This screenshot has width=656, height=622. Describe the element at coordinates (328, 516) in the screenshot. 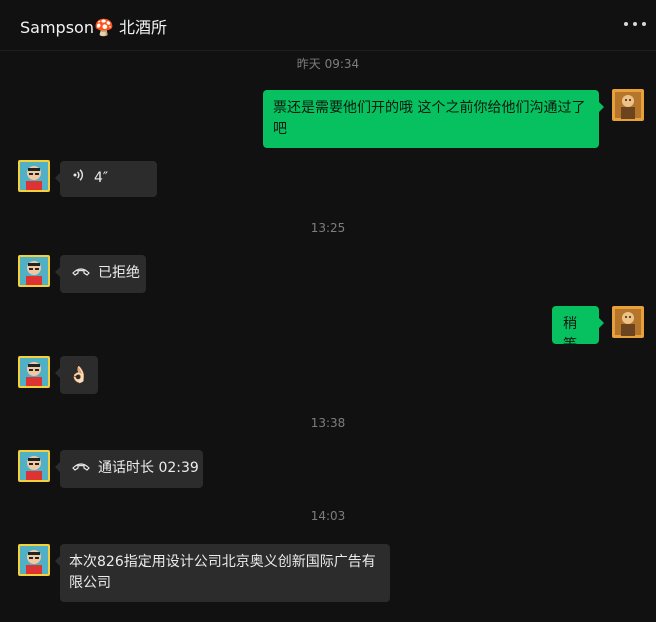

I see `timestamp: 14:03` at that location.